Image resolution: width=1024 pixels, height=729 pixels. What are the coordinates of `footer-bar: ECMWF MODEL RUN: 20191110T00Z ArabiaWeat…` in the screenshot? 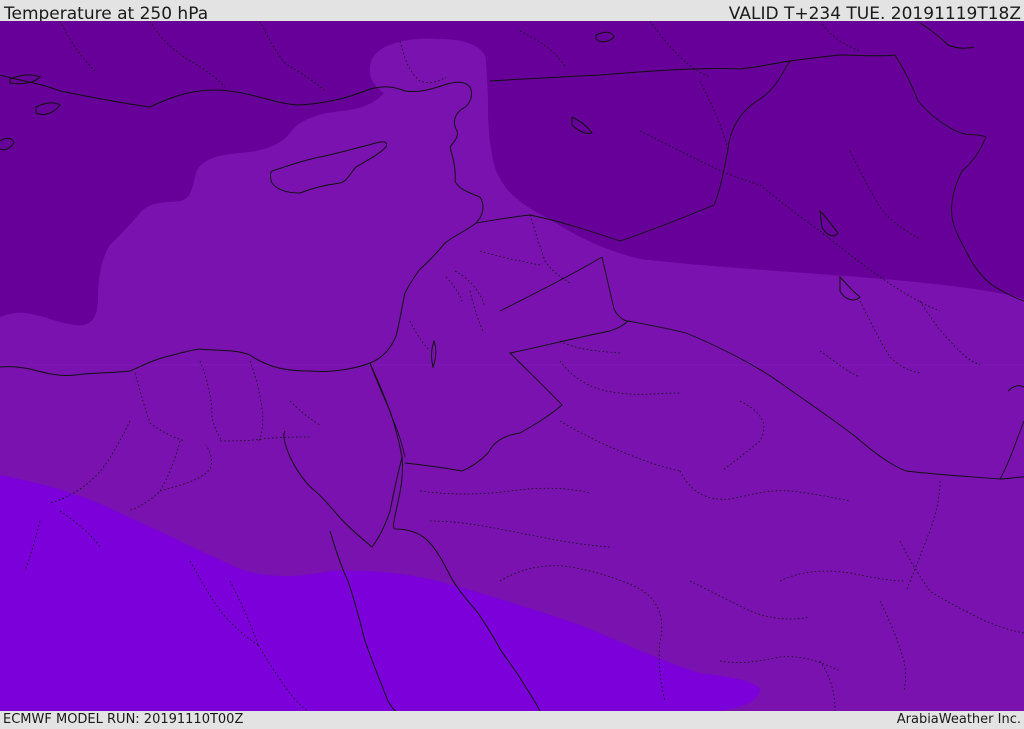 It's located at (512, 720).